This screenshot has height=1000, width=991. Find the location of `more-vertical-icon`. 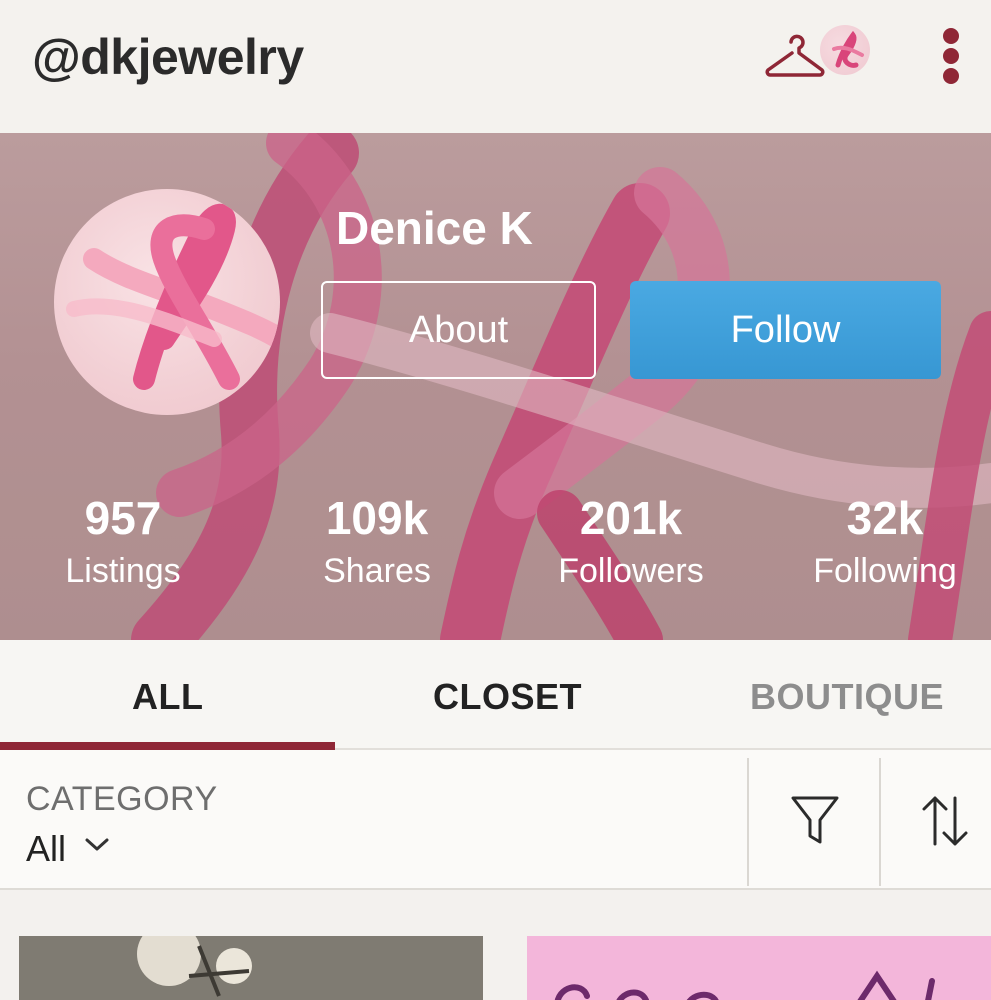

more-vertical-icon is located at coordinates (951, 56).